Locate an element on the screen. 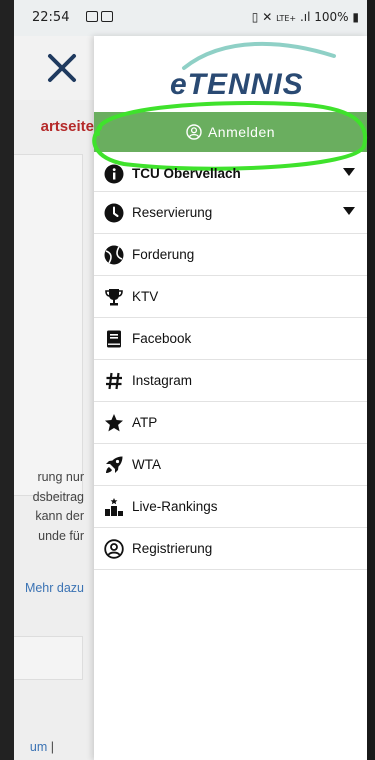 The width and height of the screenshot is (375, 760). login-button: Anmelden is located at coordinates (230, 132).